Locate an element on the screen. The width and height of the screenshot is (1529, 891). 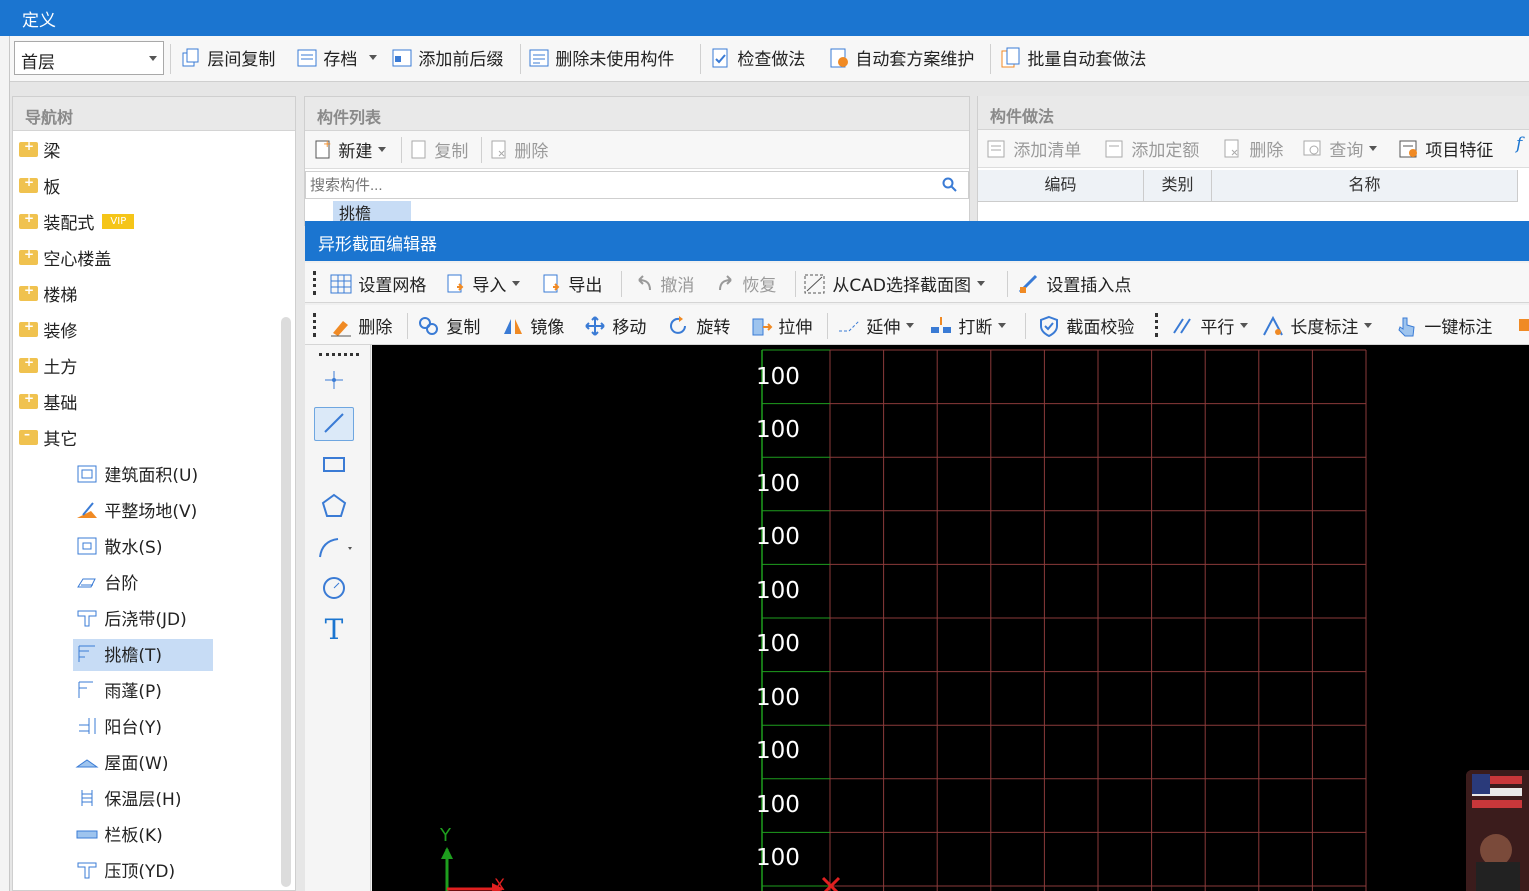
component-list-item: 挑檐 is located at coordinates (372, 211).